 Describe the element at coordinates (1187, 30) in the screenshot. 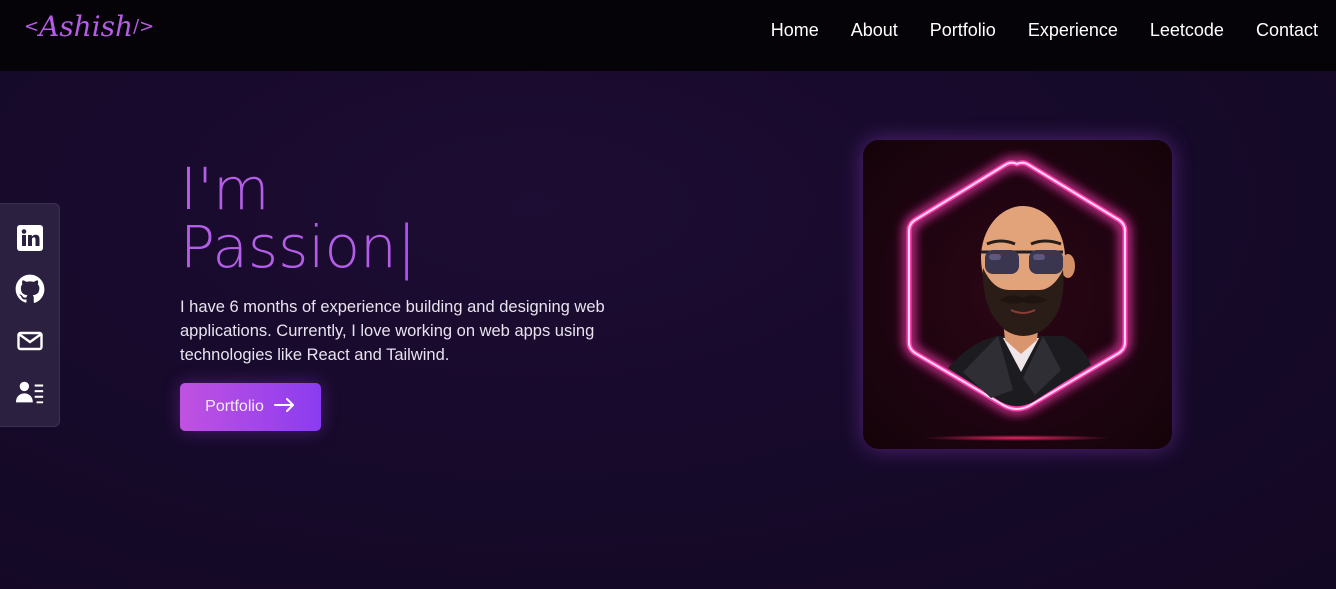

I see `nav-link-leetcode: Leetcode` at that location.